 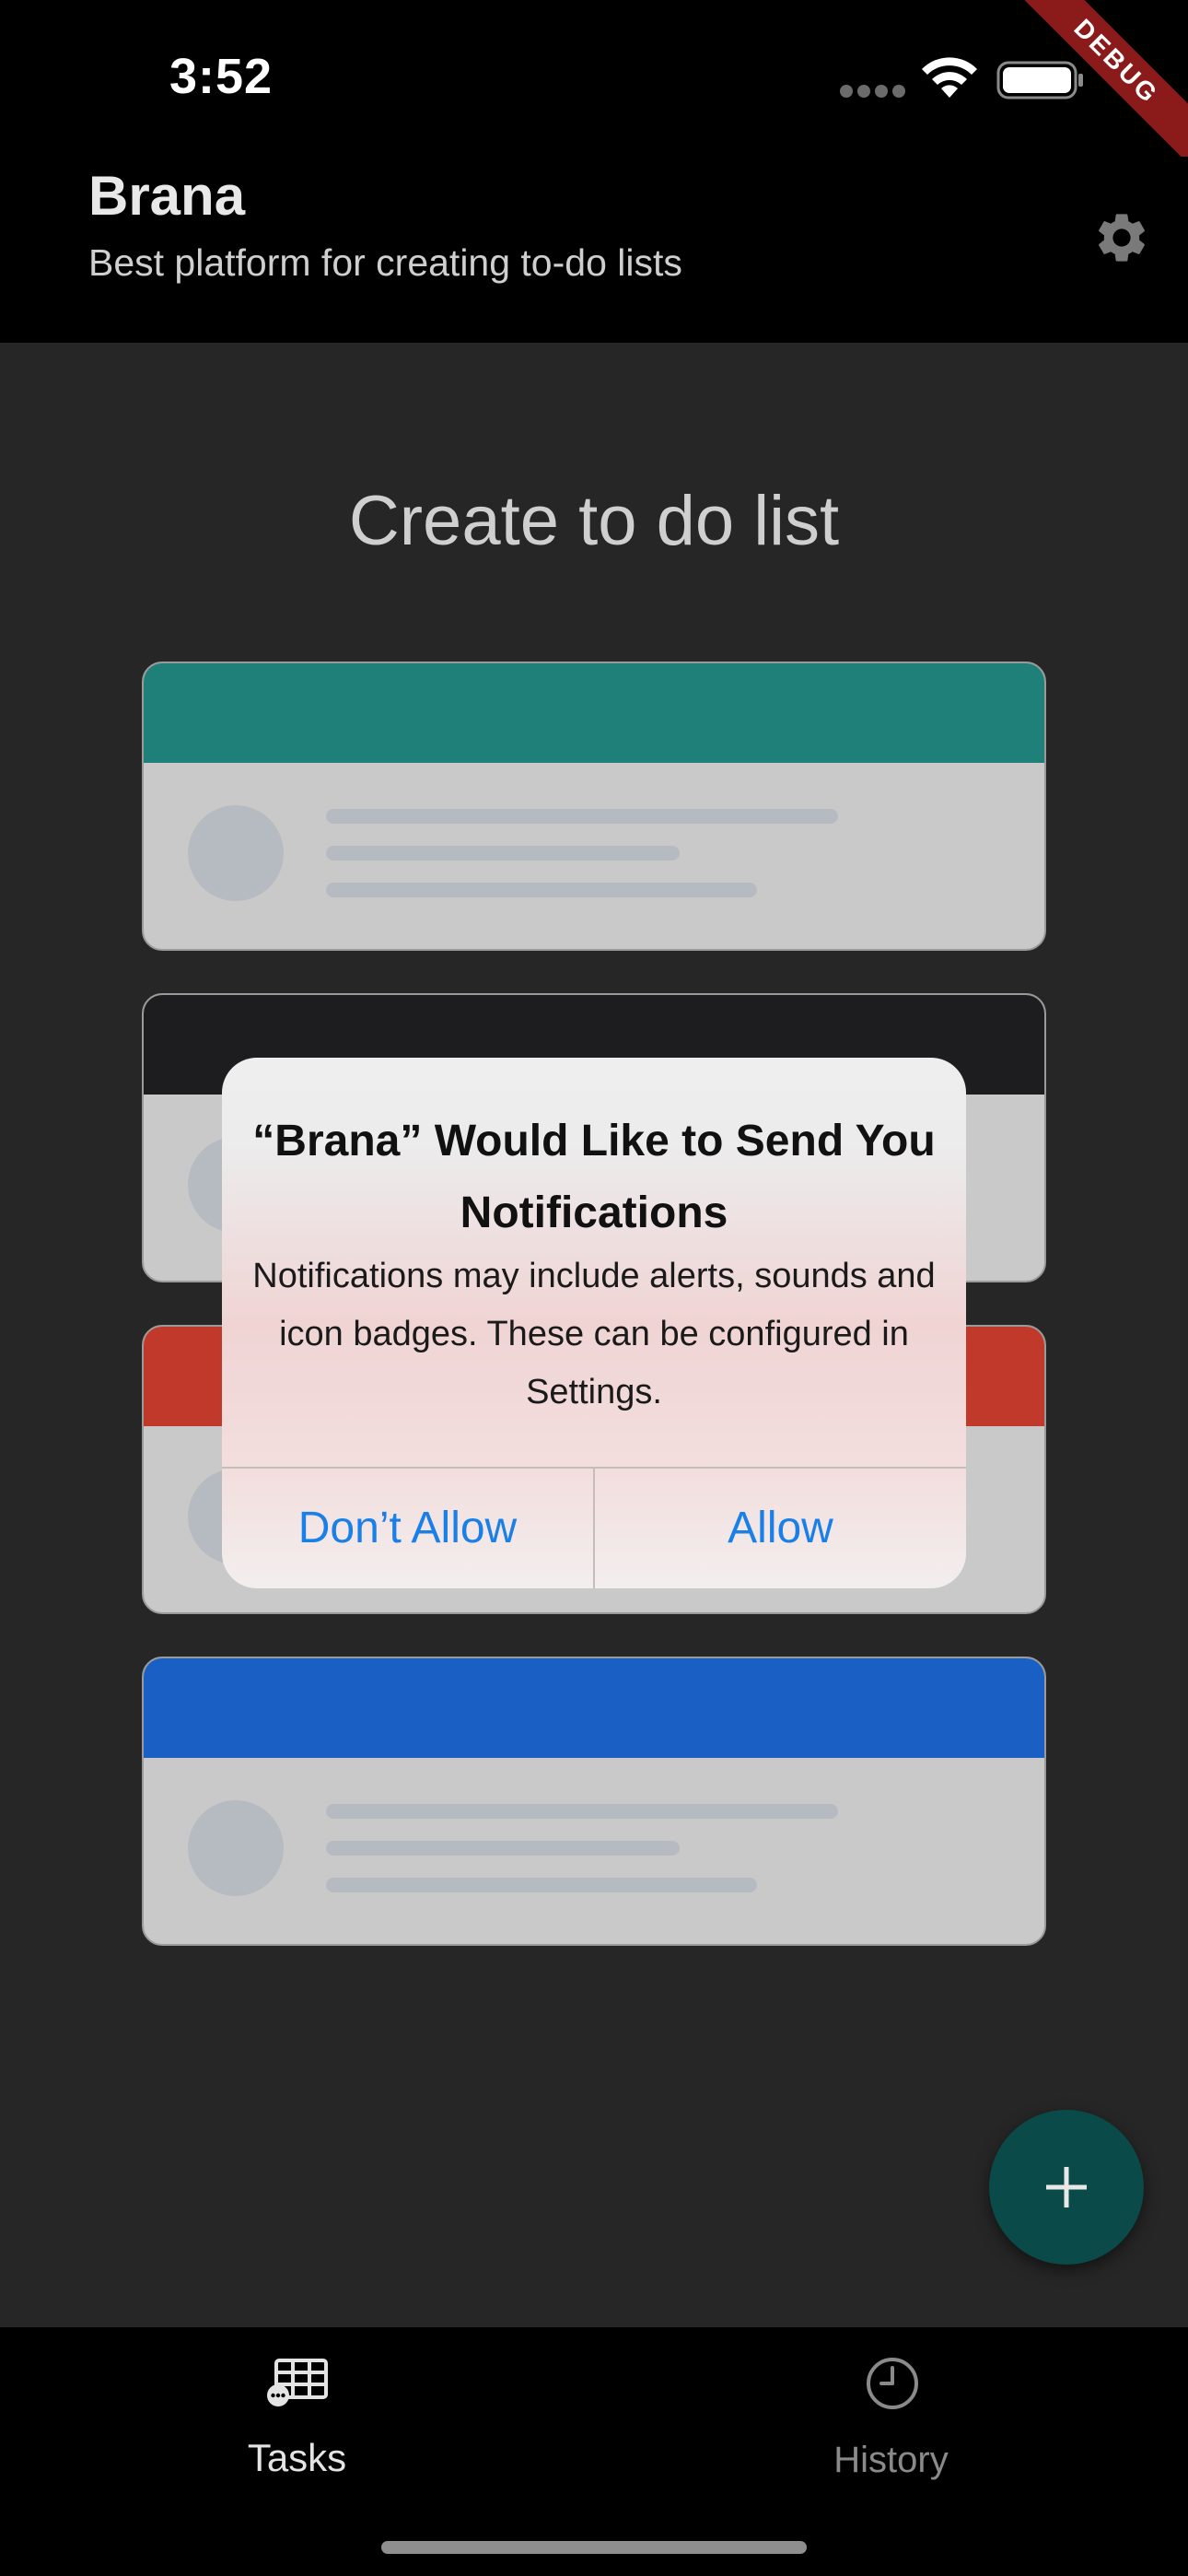 What do you see at coordinates (891, 2460) in the screenshot?
I see `nav-label-history: History` at bounding box center [891, 2460].